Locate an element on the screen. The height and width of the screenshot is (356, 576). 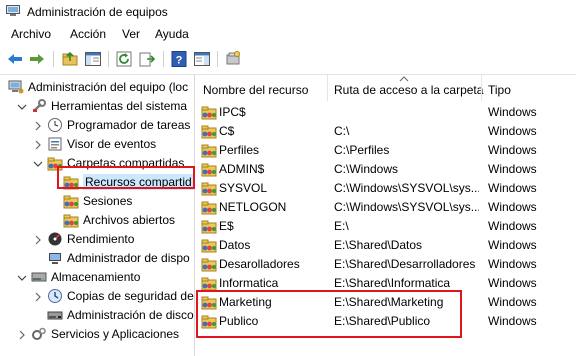
title-bar: Administración de equipos is located at coordinates (288, 12).